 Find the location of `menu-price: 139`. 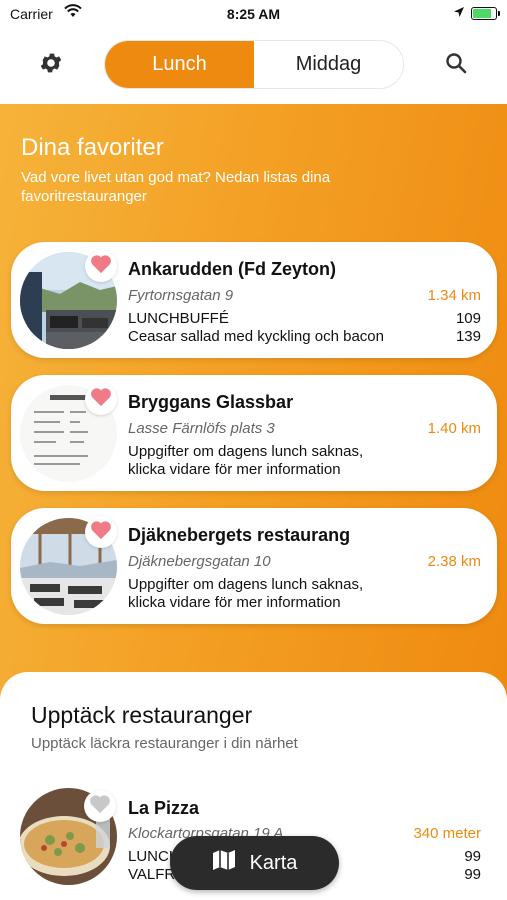

menu-price: 139 is located at coordinates (468, 336).